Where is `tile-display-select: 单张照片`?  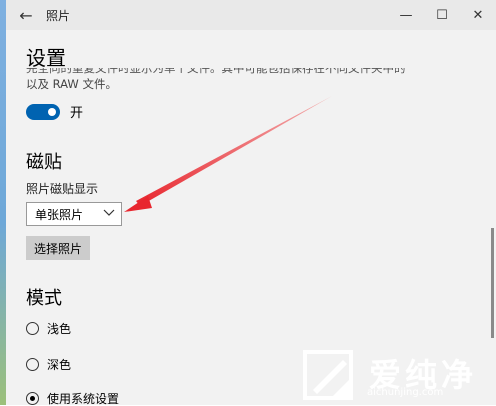
tile-display-select: 单张照片 is located at coordinates (74, 214).